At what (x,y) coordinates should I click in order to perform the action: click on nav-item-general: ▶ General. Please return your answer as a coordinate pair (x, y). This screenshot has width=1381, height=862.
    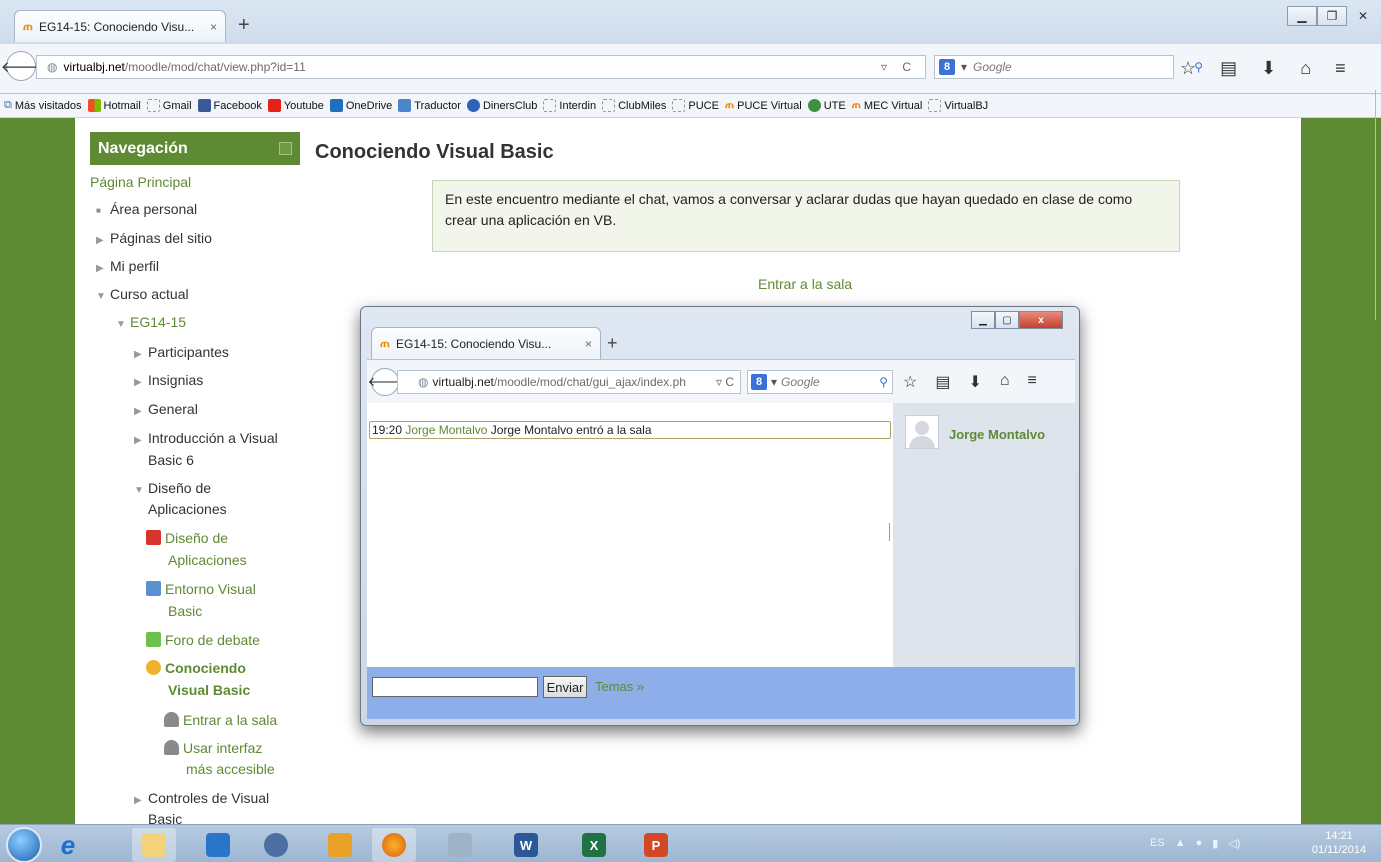
    Looking at the image, I should click on (166, 409).